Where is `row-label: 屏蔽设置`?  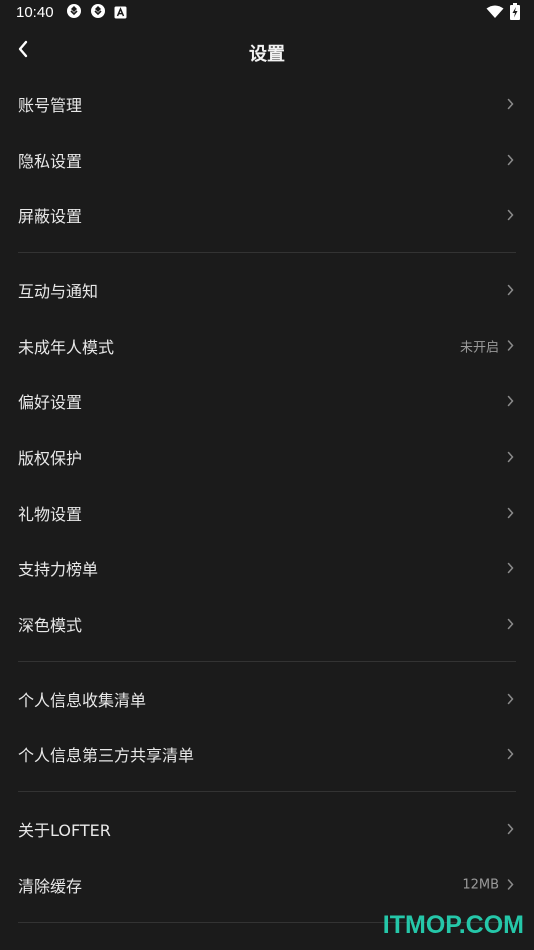 row-label: 屏蔽设置 is located at coordinates (50, 217).